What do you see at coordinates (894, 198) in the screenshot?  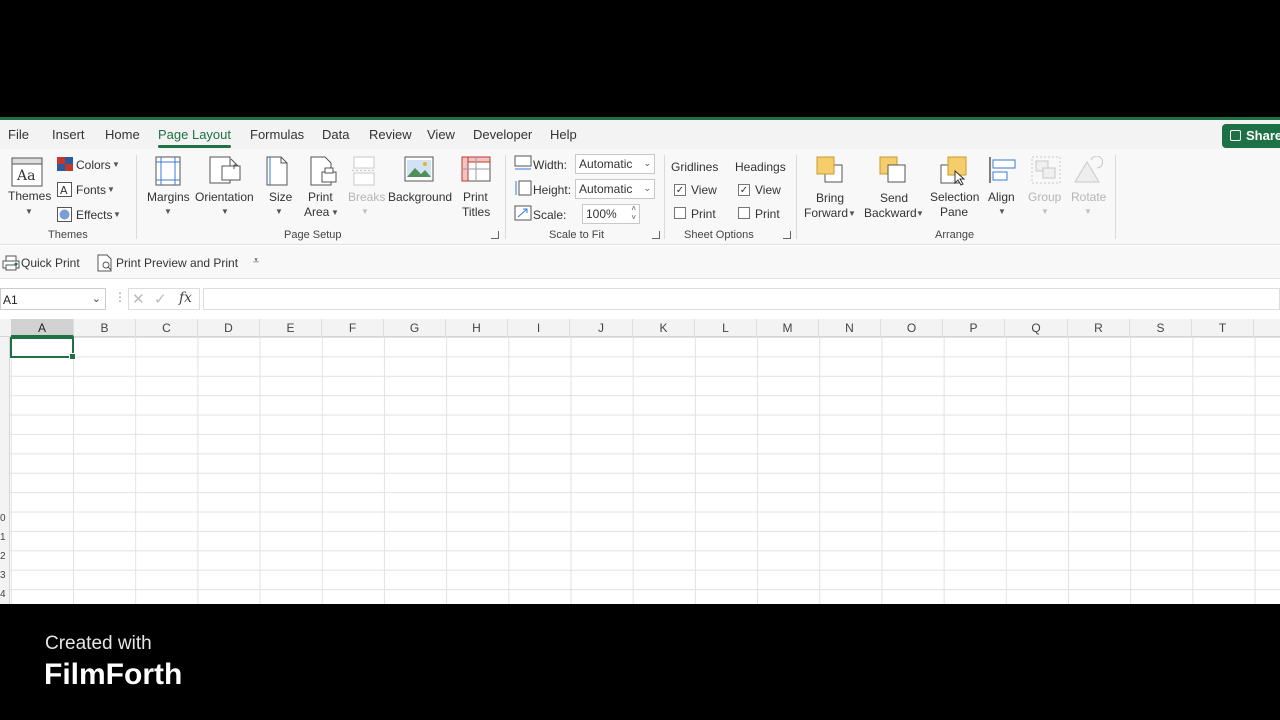 I see `send-backward-label-1: Send` at bounding box center [894, 198].